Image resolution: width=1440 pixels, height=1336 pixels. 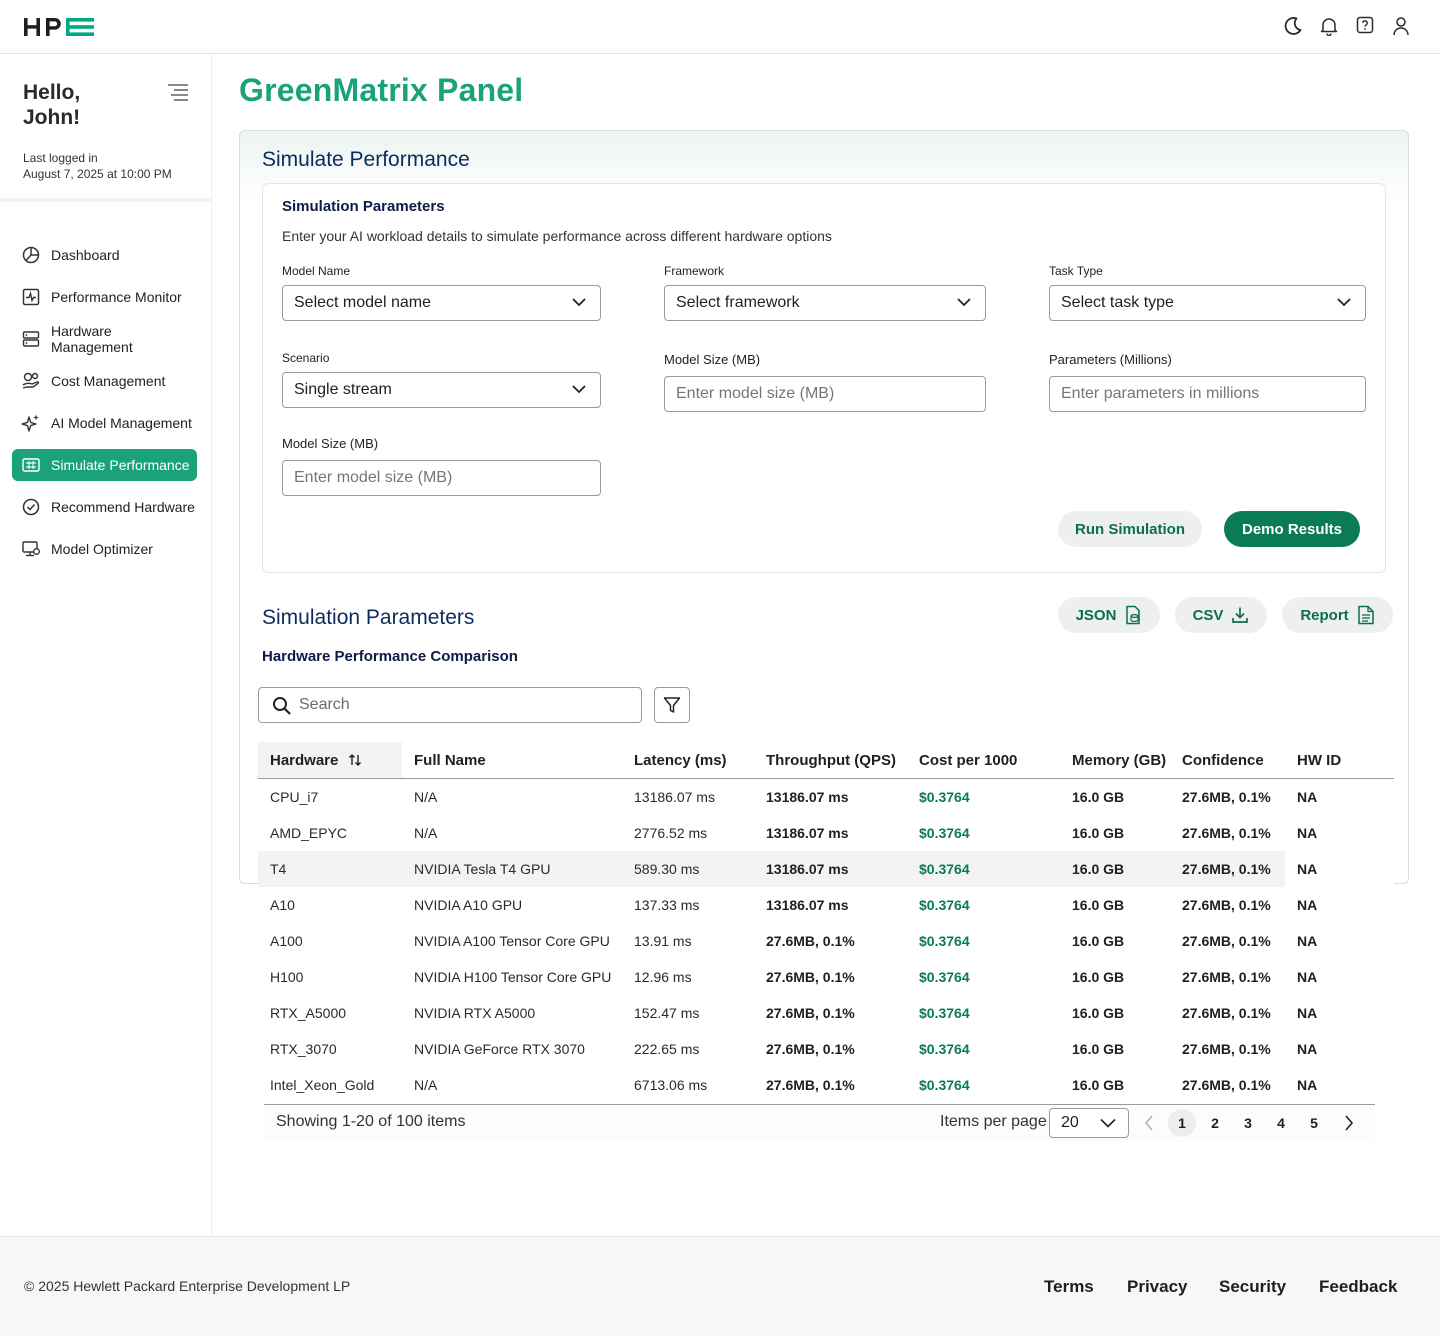 What do you see at coordinates (1149, 1123) in the screenshot?
I see `prev-page-icon` at bounding box center [1149, 1123].